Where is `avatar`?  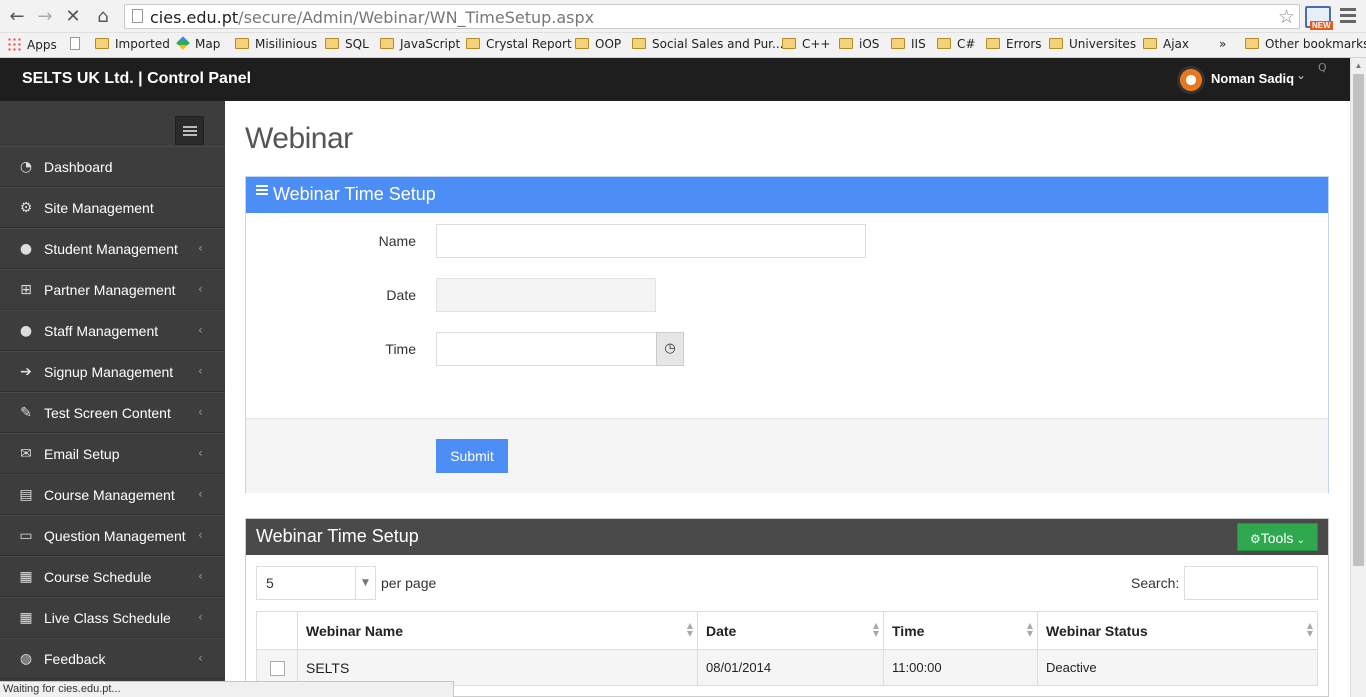 avatar is located at coordinates (1191, 80).